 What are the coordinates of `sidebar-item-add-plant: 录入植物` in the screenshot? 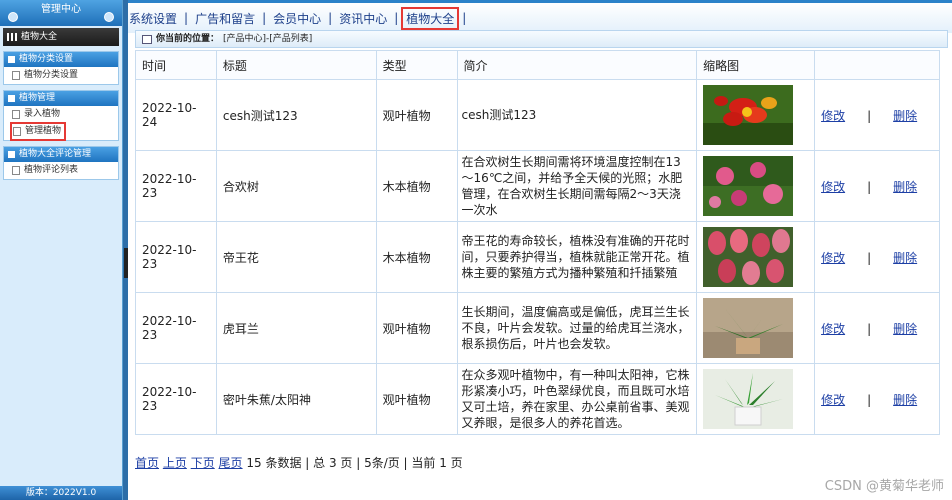 It's located at (61, 114).